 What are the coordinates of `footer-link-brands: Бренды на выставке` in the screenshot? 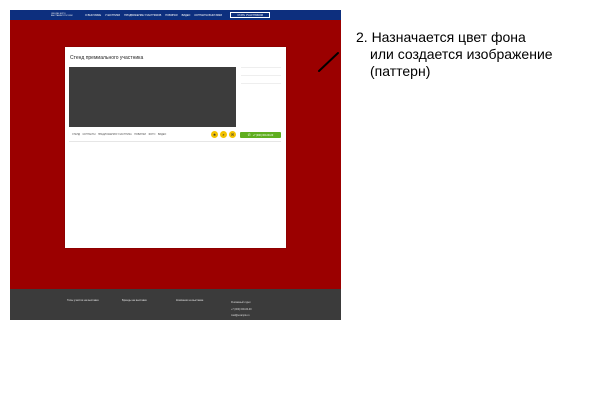 It's located at (134, 300).